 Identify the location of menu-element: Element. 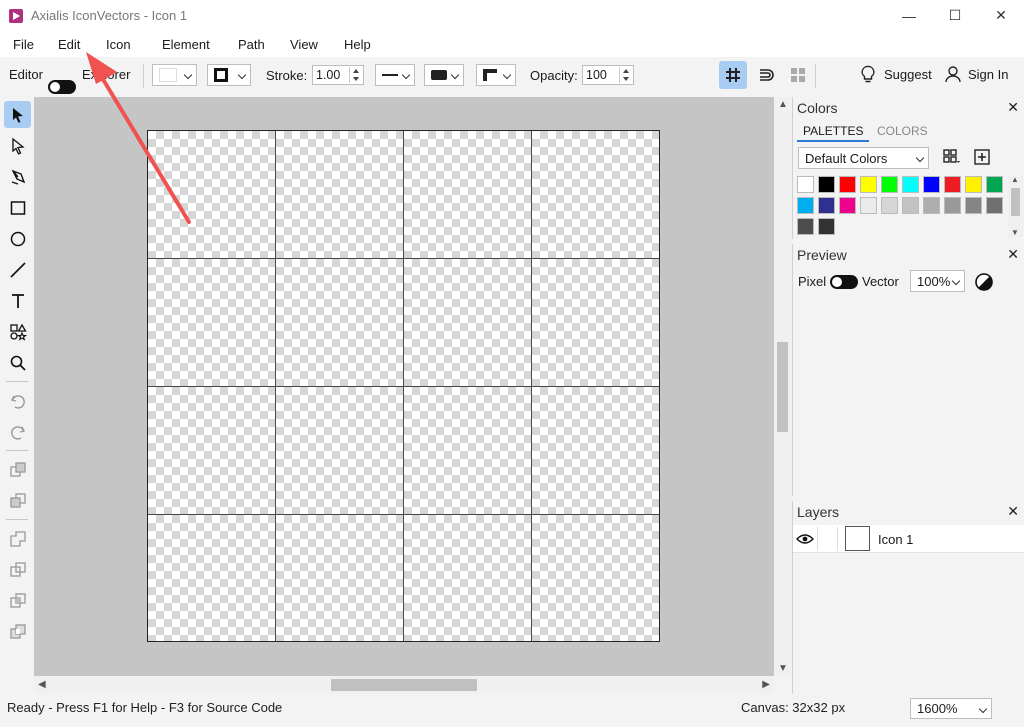
(186, 44).